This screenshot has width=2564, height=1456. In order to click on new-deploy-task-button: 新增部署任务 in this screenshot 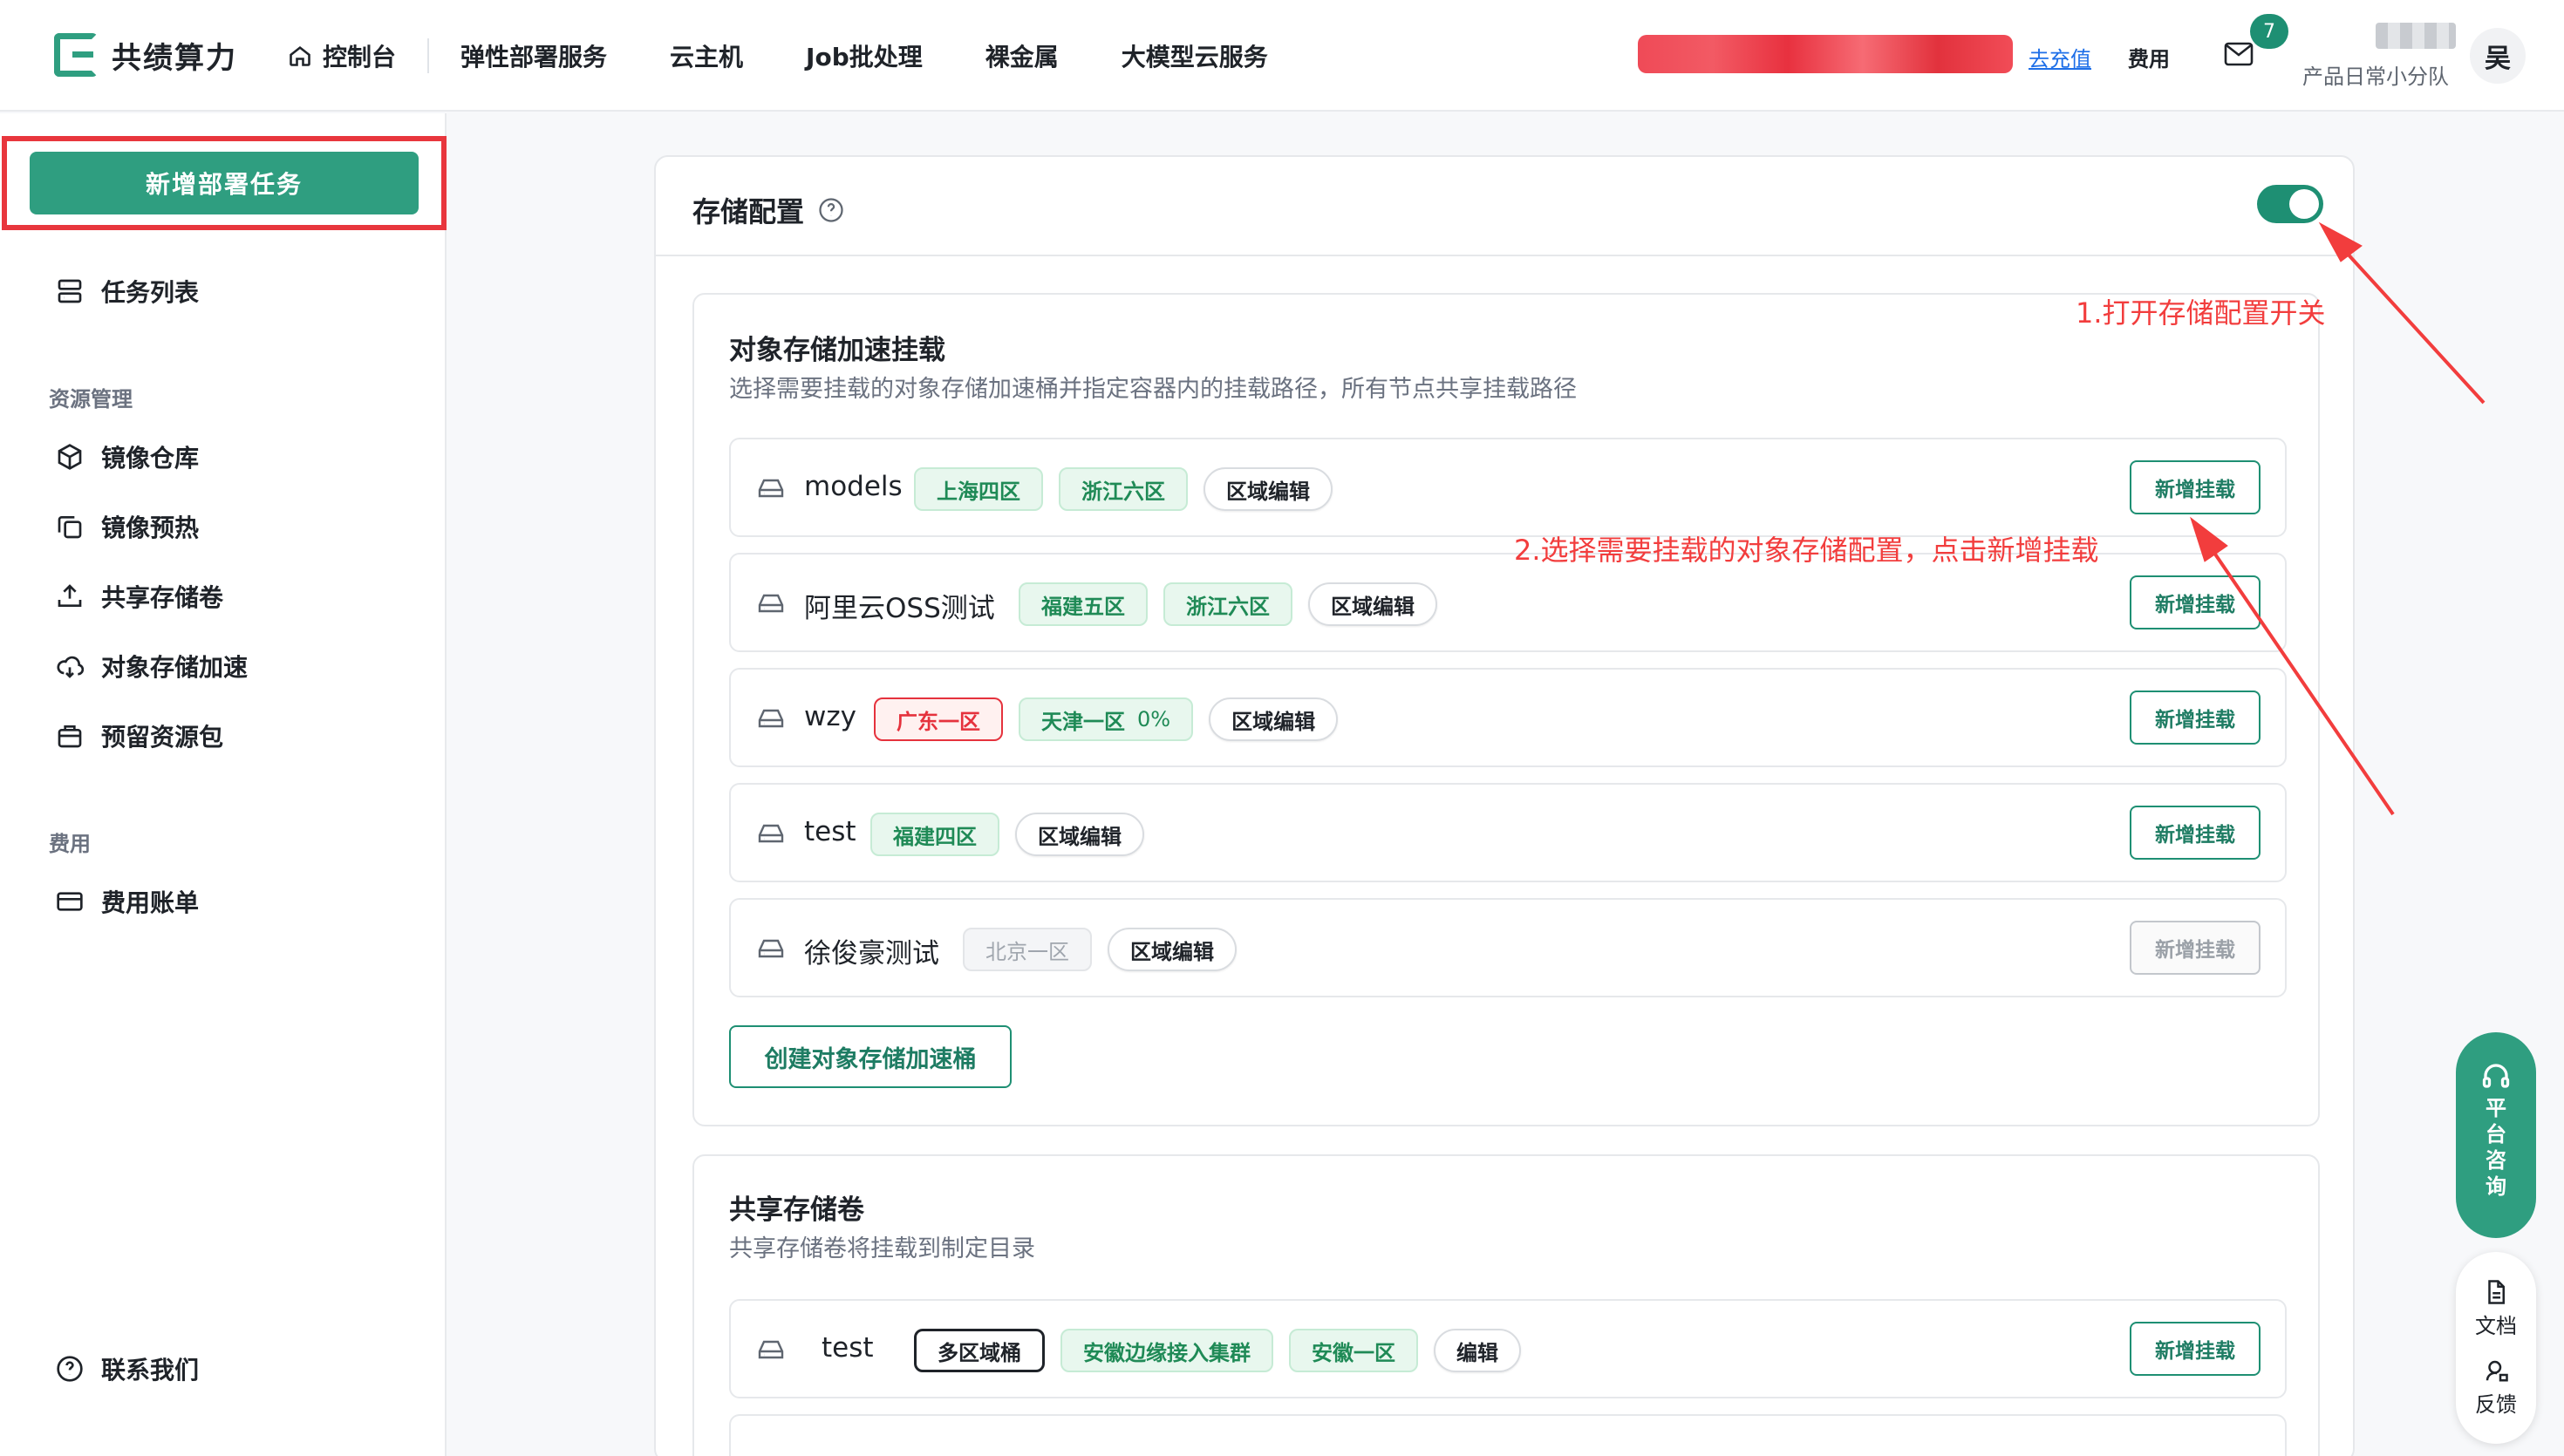, I will do `click(224, 183)`.